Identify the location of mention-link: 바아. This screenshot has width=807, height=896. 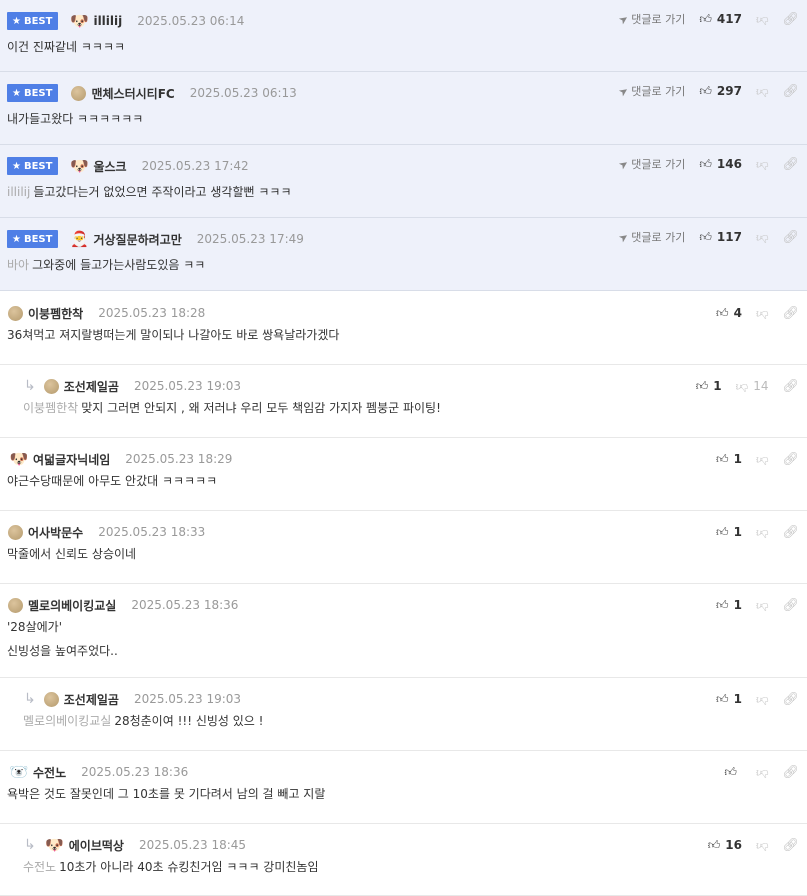
(18, 265).